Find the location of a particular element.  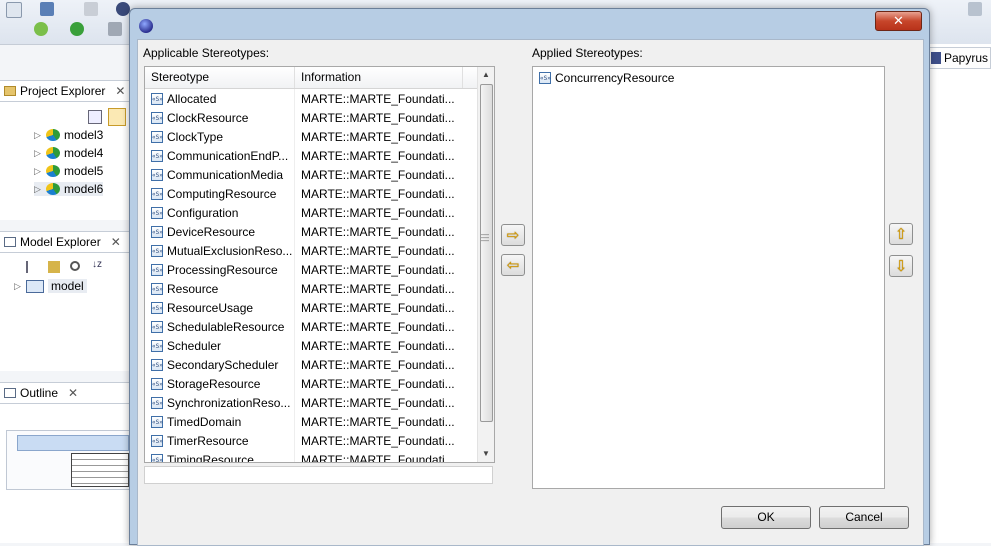

scroll-down-icon: ▼ is located at coordinates (486, 454).